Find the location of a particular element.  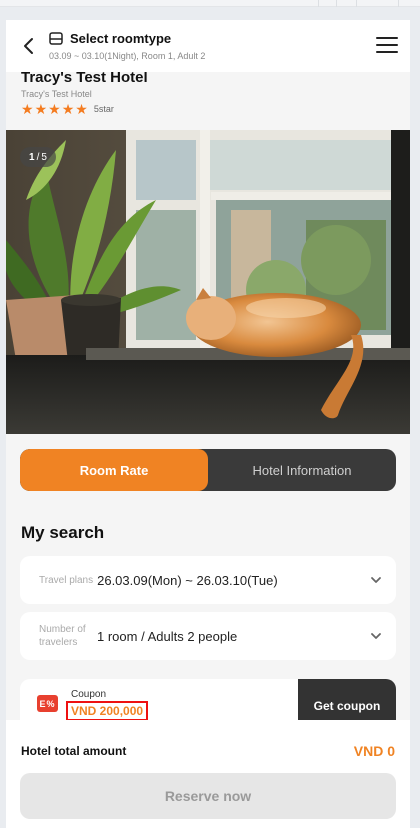

header-subtitle: 03.09 ~ 03.10(1Night), Room 1, Adult 2 is located at coordinates (127, 56).